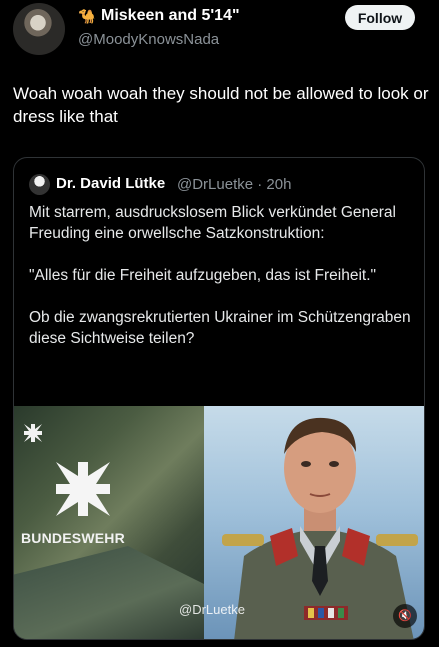 The height and width of the screenshot is (647, 439). I want to click on camel-emoji: 🐪, so click(87, 16).